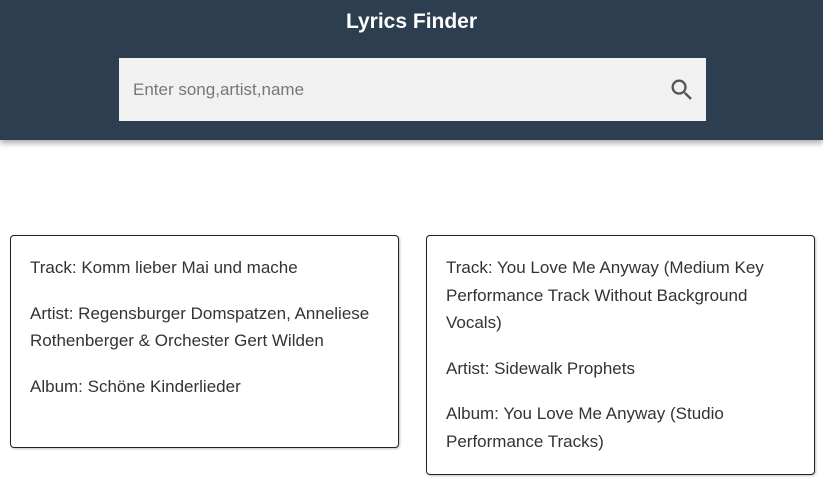  Describe the element at coordinates (540, 368) in the screenshot. I see `artist-text: Artist: Sidewalk Prophets` at that location.